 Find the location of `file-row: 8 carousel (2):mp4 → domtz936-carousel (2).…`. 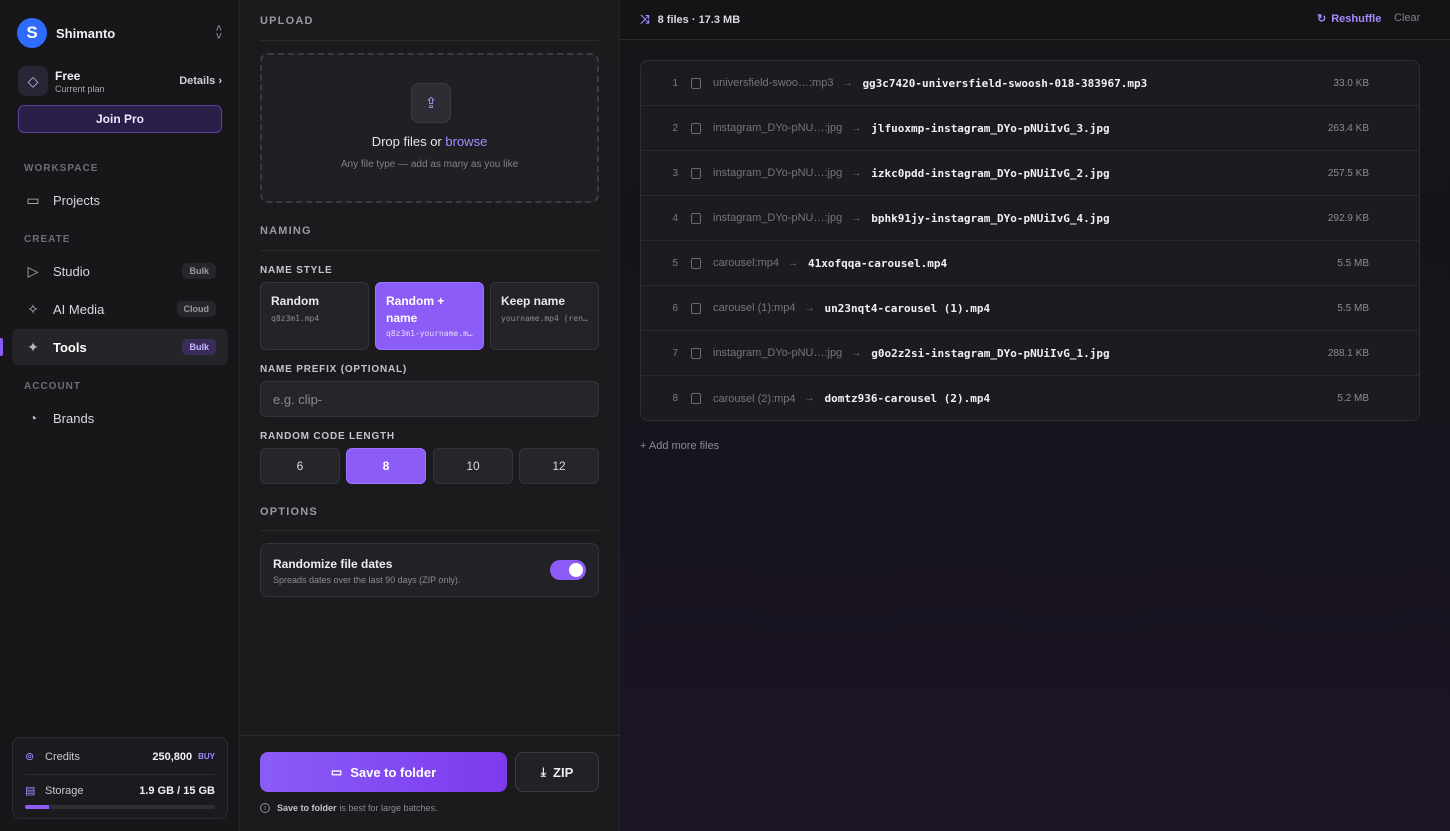

file-row: 8 carousel (2):mp4 → domtz936-carousel (2).… is located at coordinates (1030, 398).